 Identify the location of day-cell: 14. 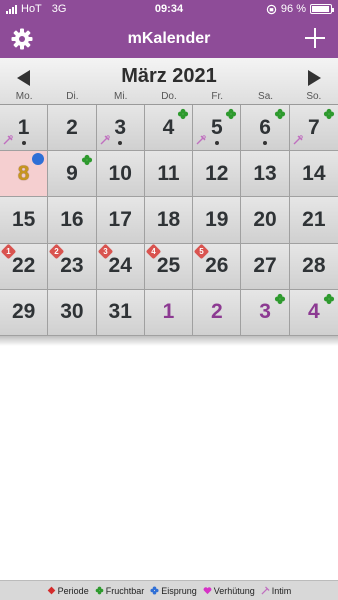
(313, 174).